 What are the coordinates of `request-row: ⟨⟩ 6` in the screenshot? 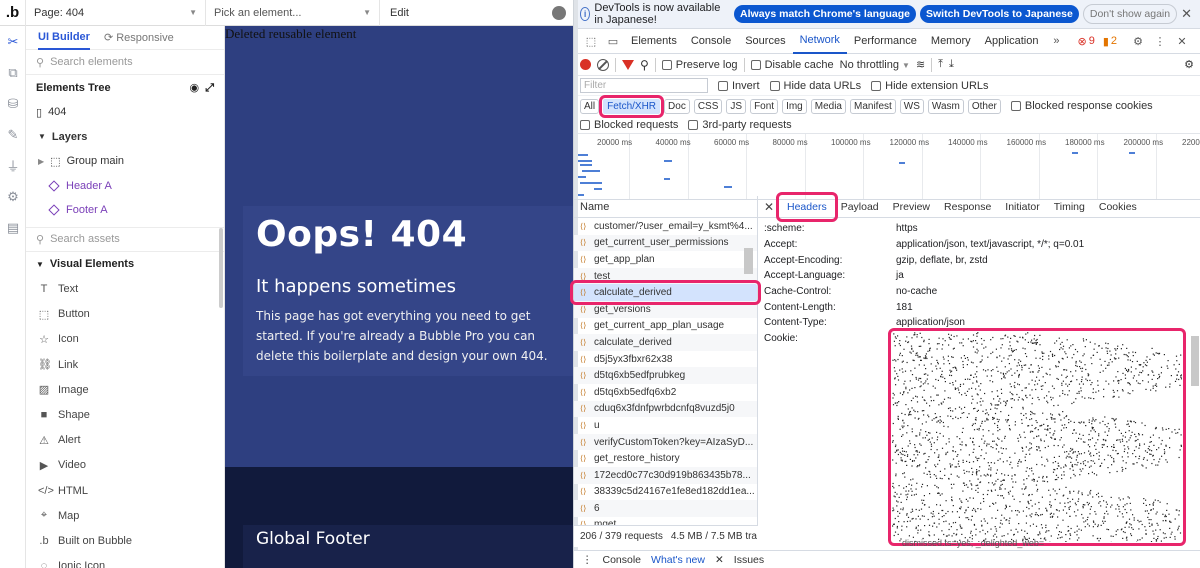 It's located at (665, 508).